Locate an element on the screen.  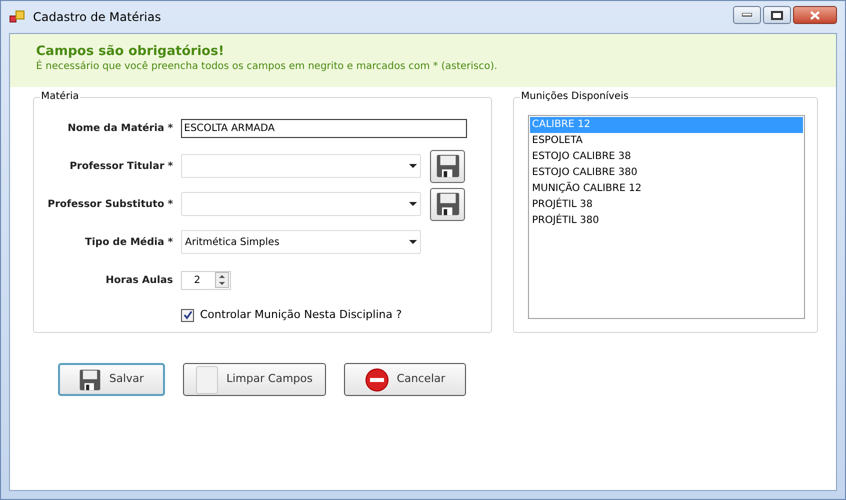
save-button: Salvar is located at coordinates (111, 379).